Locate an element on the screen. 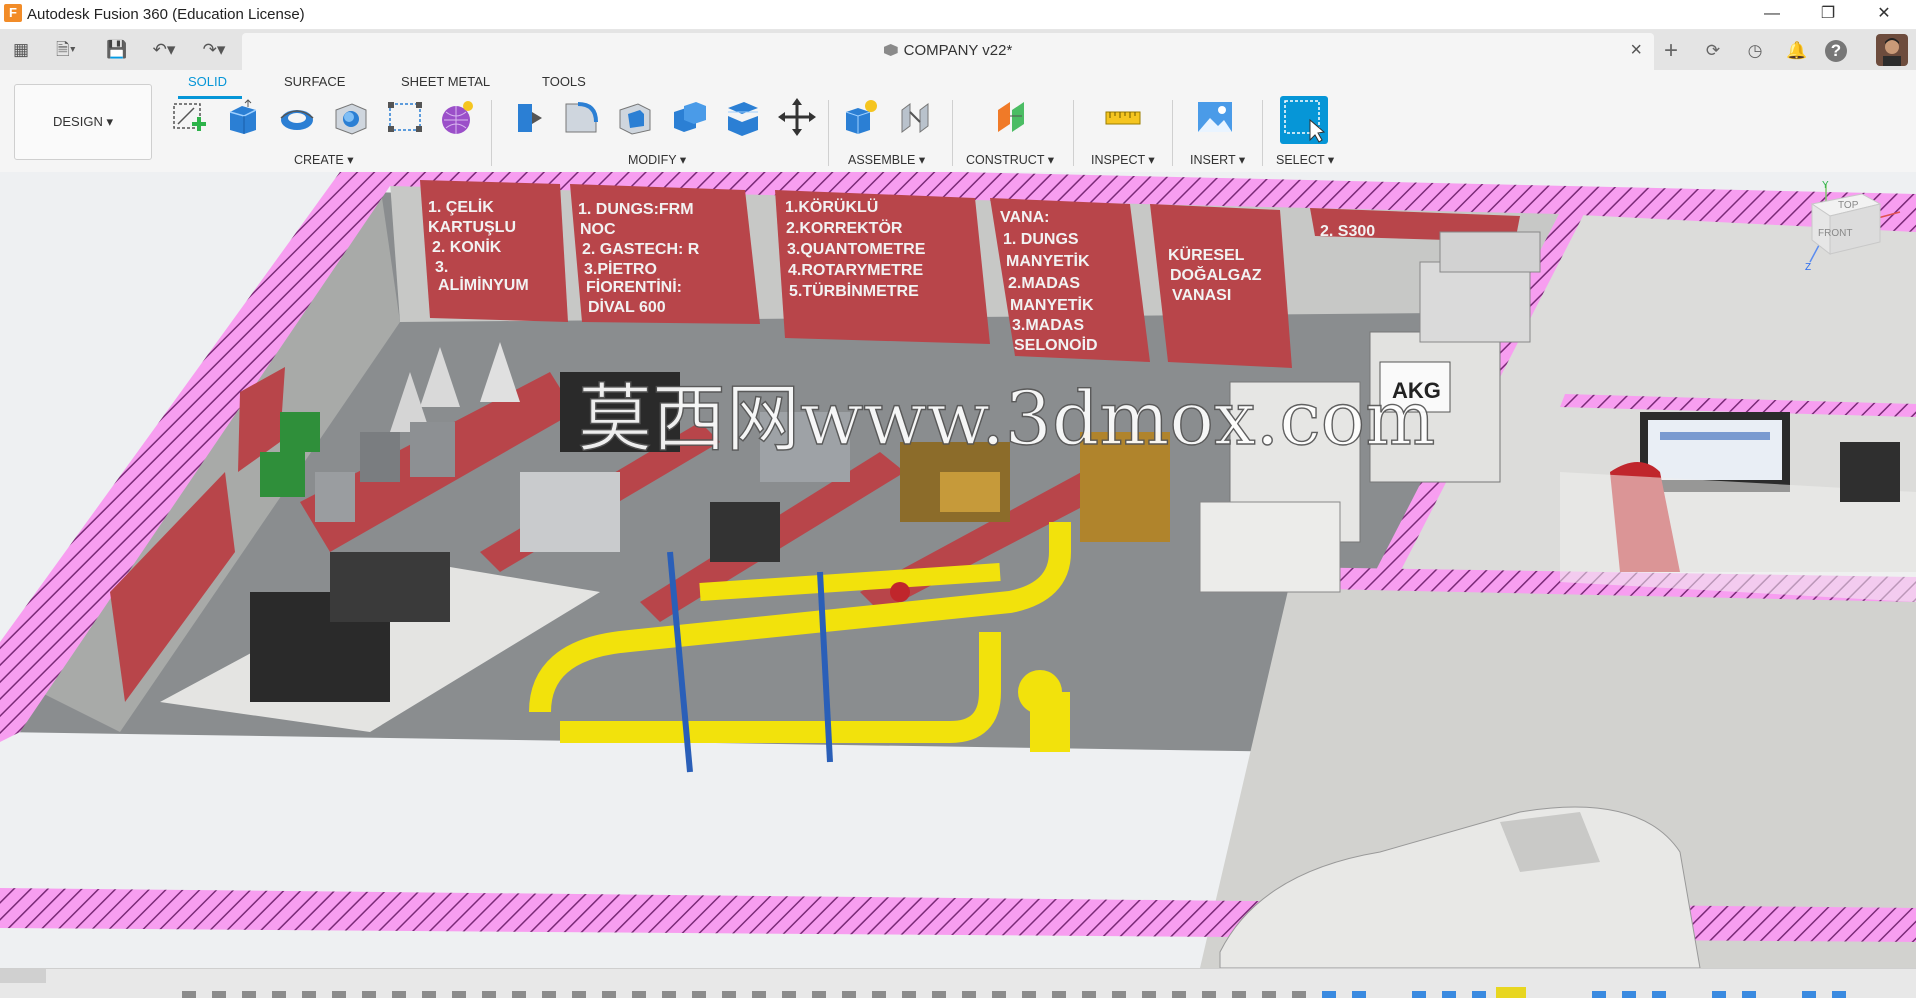 The image size is (1916, 998). svg-text: 2. KONİK is located at coordinates (467, 247).